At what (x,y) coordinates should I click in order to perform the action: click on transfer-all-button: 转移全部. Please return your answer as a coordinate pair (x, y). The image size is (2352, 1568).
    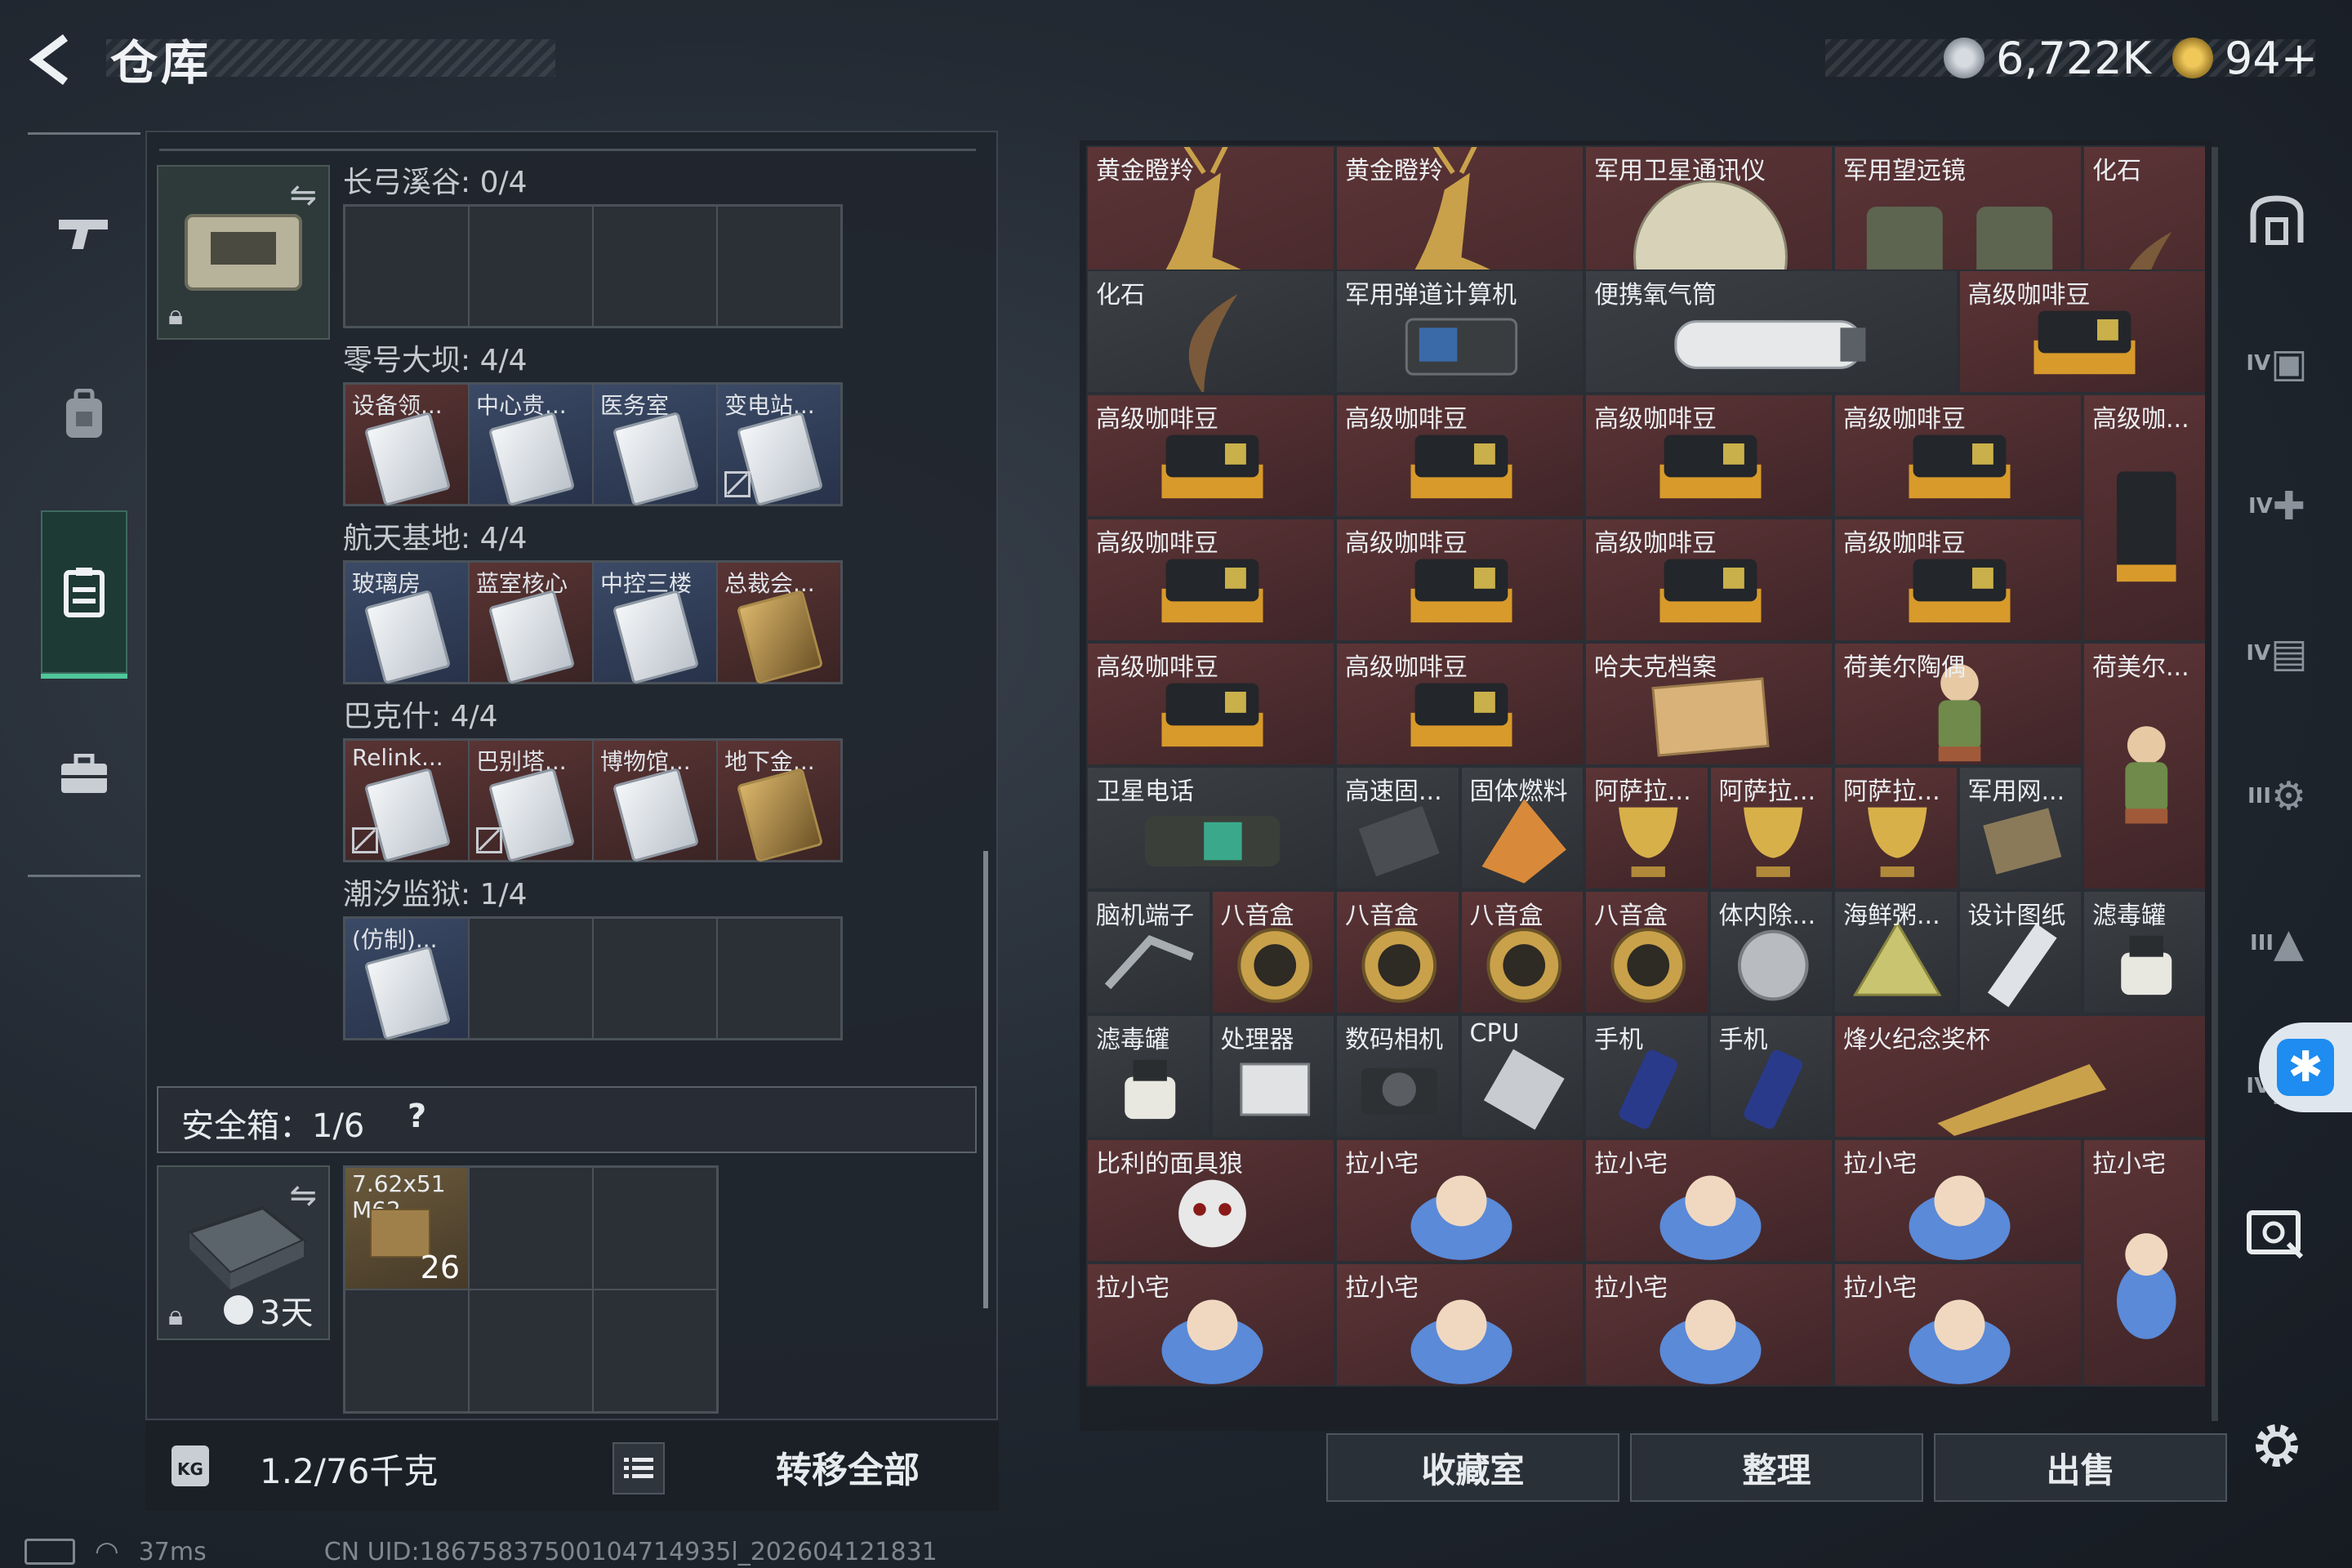
    Looking at the image, I should click on (848, 1466).